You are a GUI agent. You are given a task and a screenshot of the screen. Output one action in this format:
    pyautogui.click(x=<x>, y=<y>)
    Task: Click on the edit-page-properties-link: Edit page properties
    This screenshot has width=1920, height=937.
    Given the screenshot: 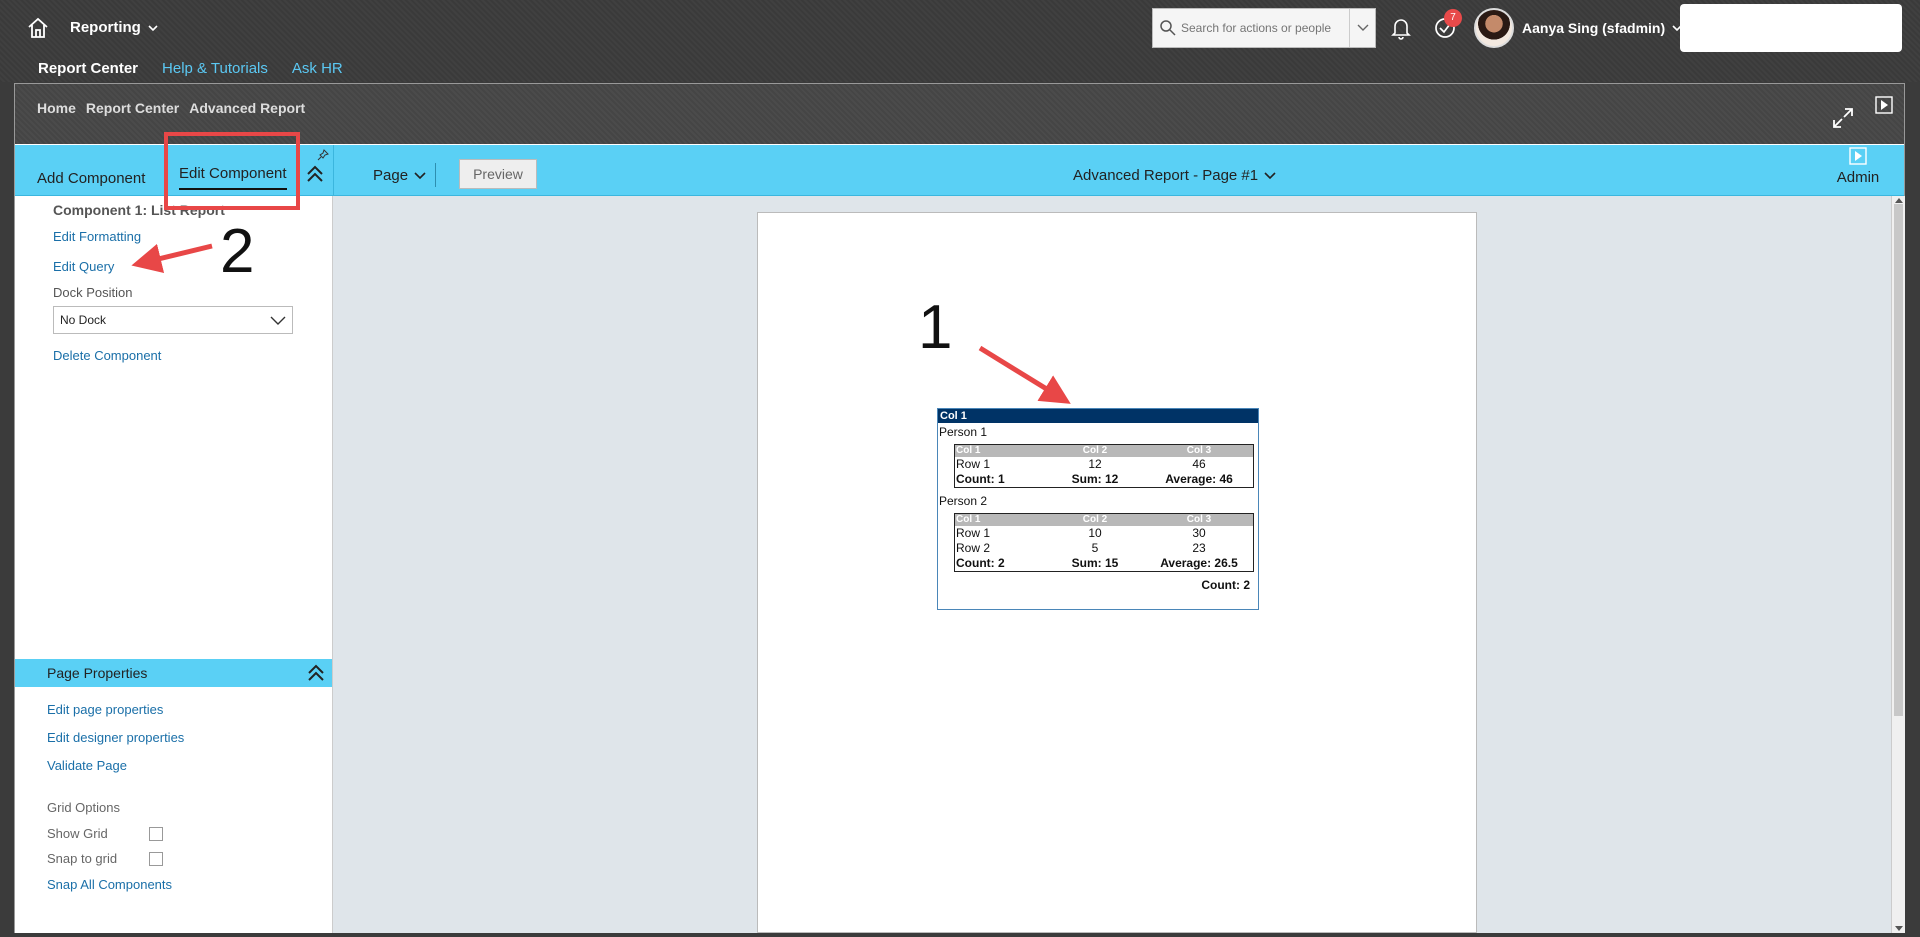 What is the action you would take?
    pyautogui.click(x=105, y=709)
    